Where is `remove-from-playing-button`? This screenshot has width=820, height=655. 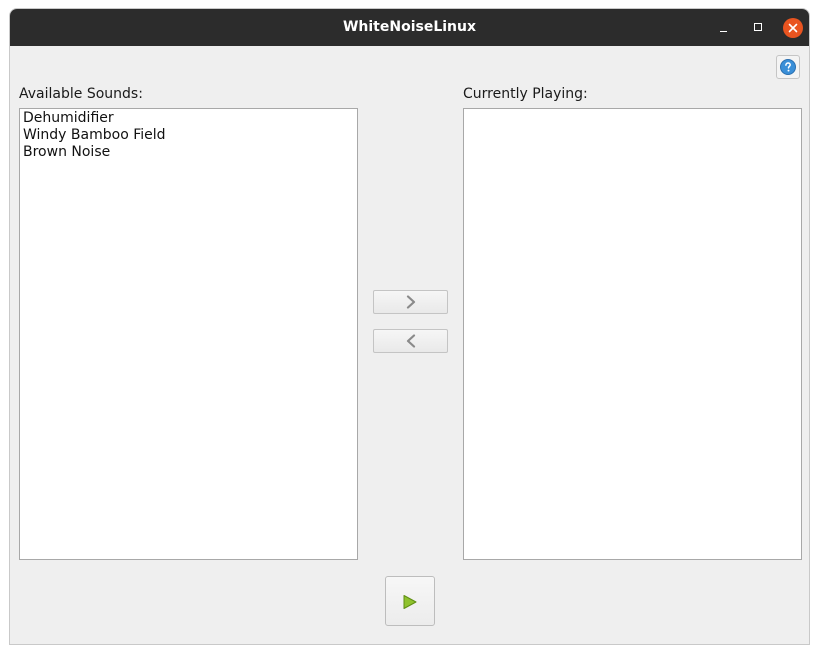
remove-from-playing-button is located at coordinates (410, 341).